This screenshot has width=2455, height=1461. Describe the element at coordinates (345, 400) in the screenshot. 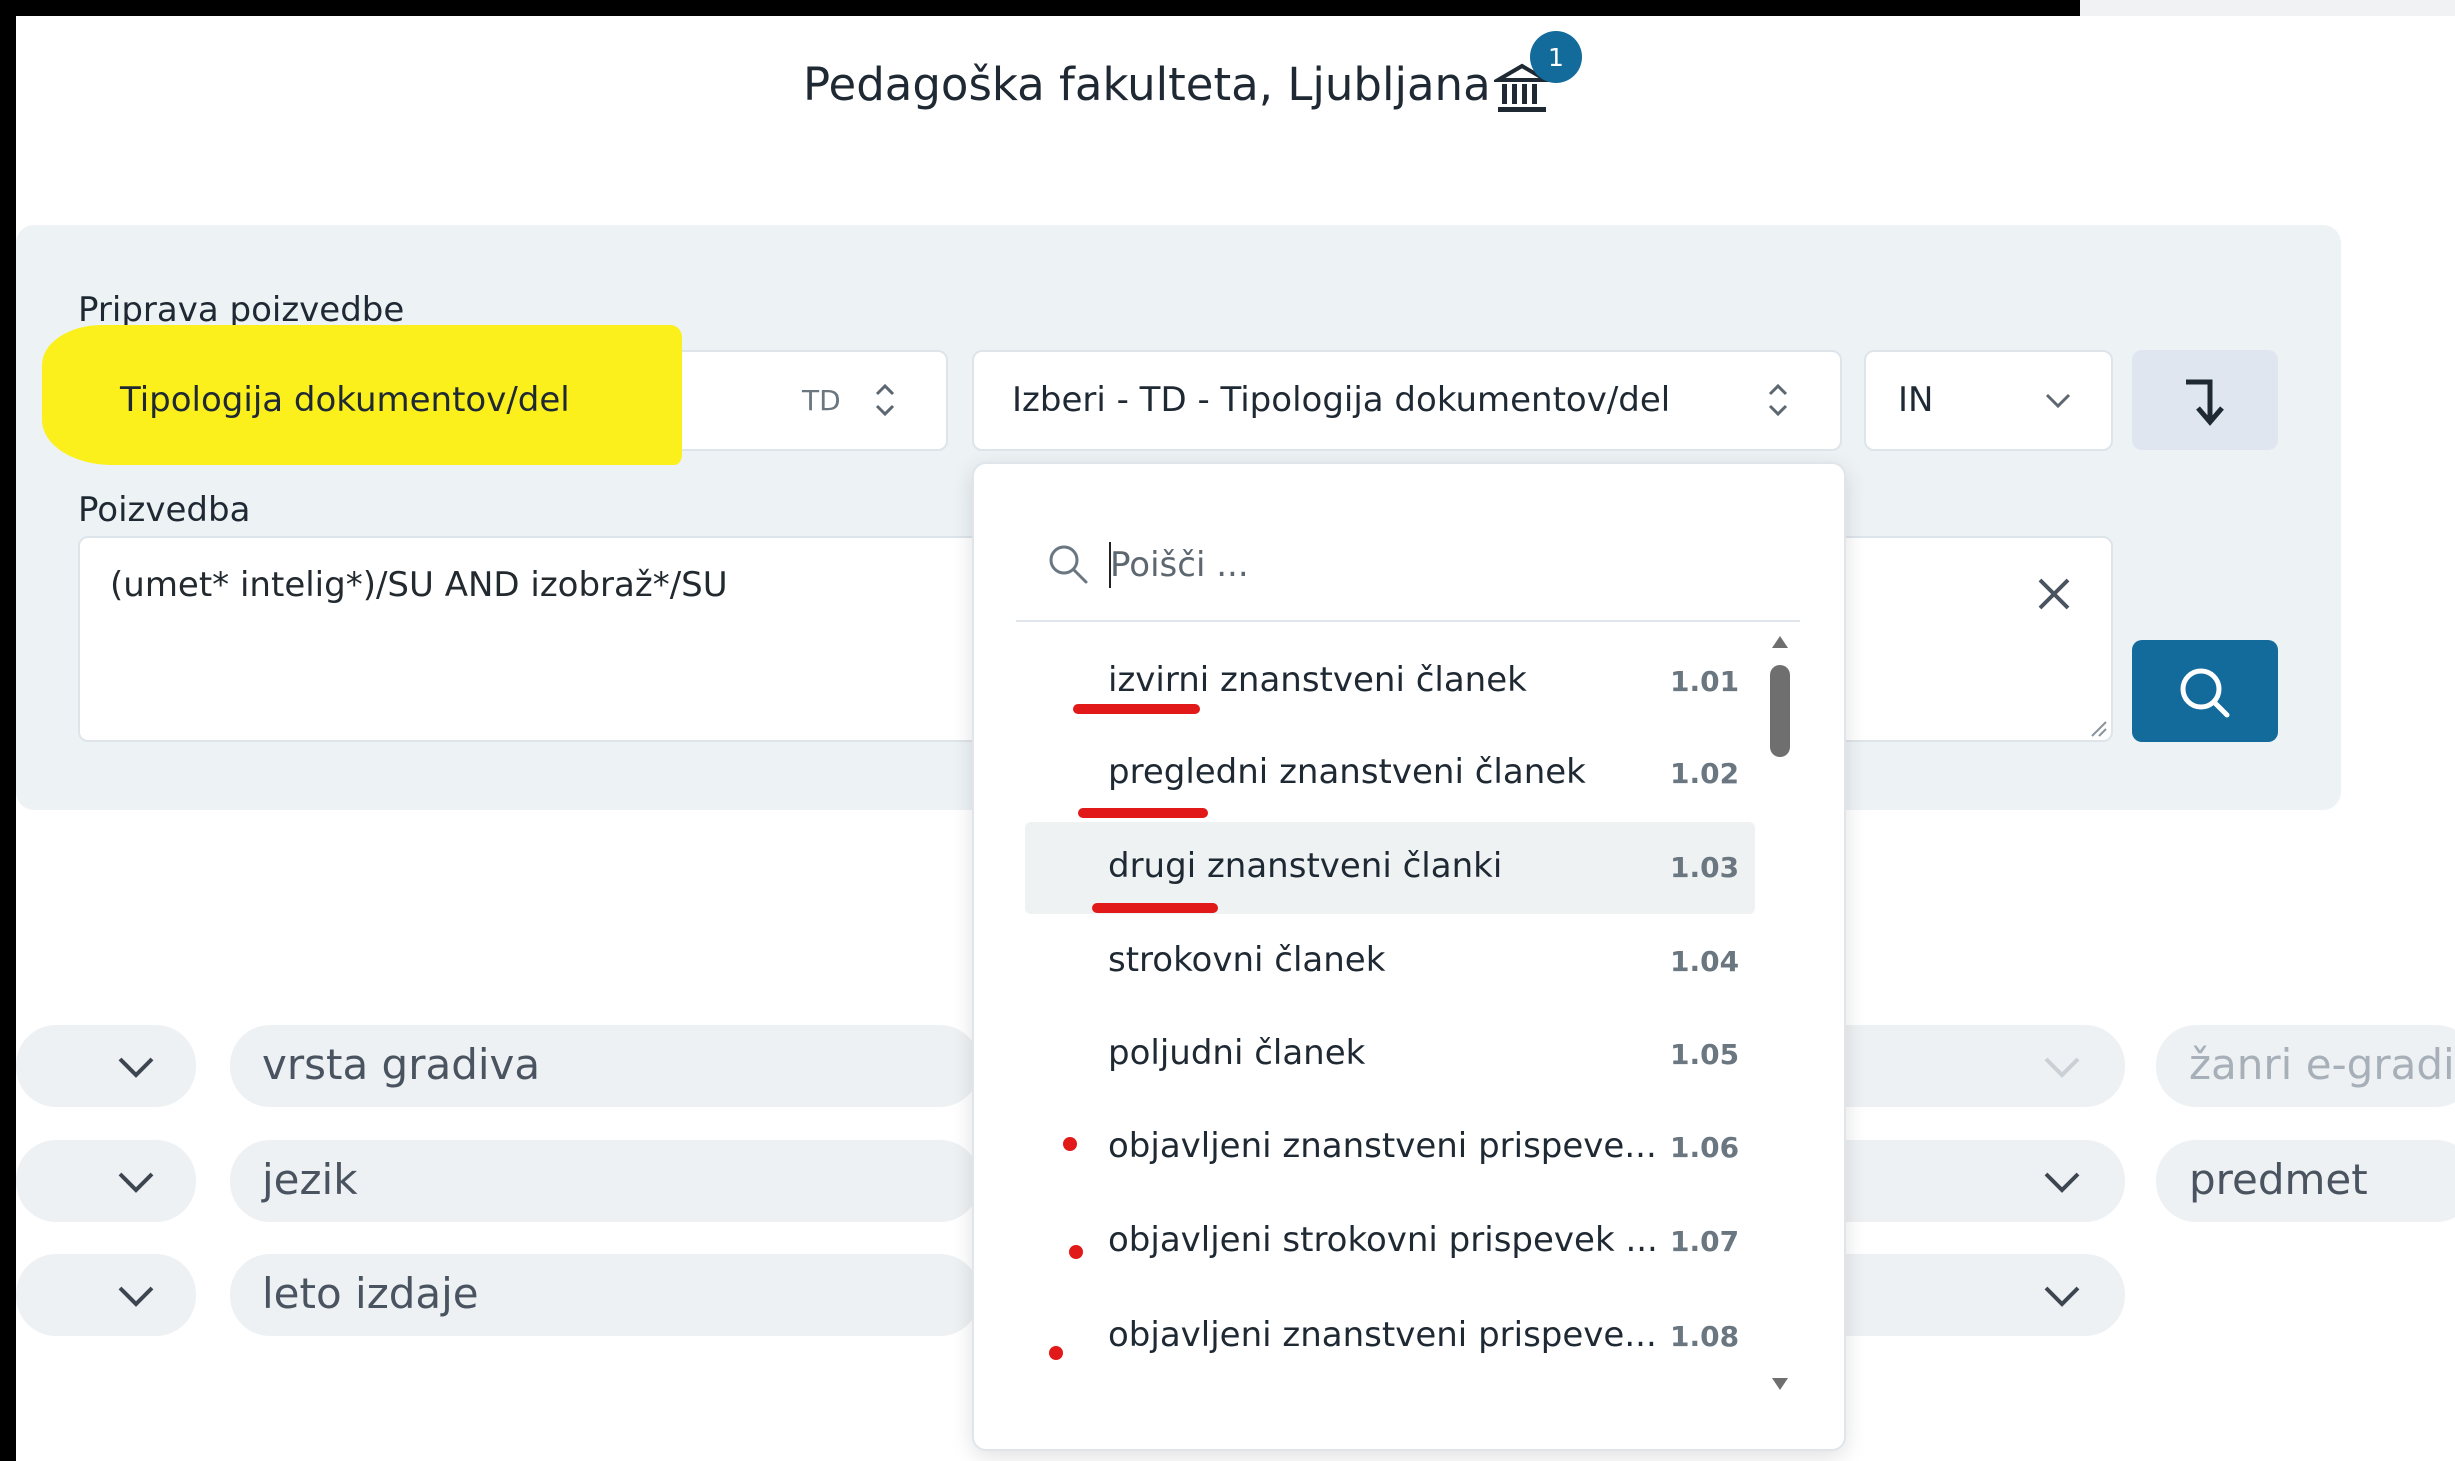

I see `field-select-value: Tipologija dokumentov/del` at that location.